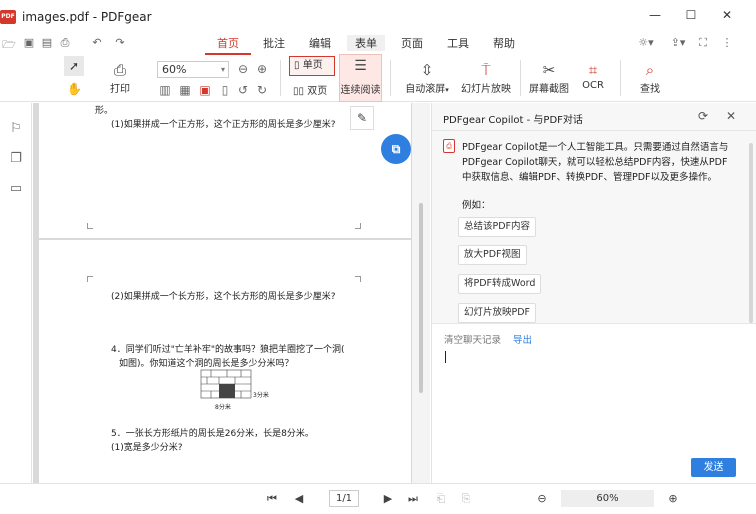 The image size is (756, 514). Describe the element at coordinates (223, 407) in the screenshot. I see `figure-label-width: 8分米` at that location.